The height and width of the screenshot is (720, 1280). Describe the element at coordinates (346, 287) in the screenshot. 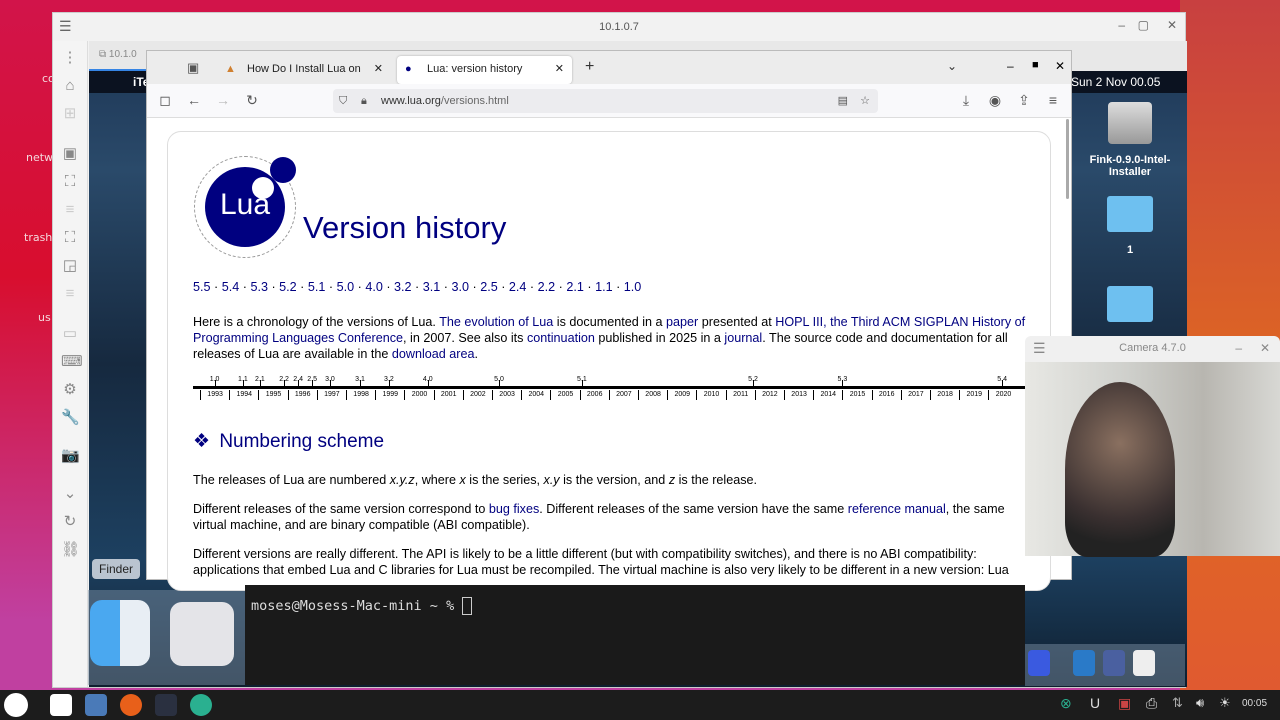

I see `version-link: 5.0` at that location.